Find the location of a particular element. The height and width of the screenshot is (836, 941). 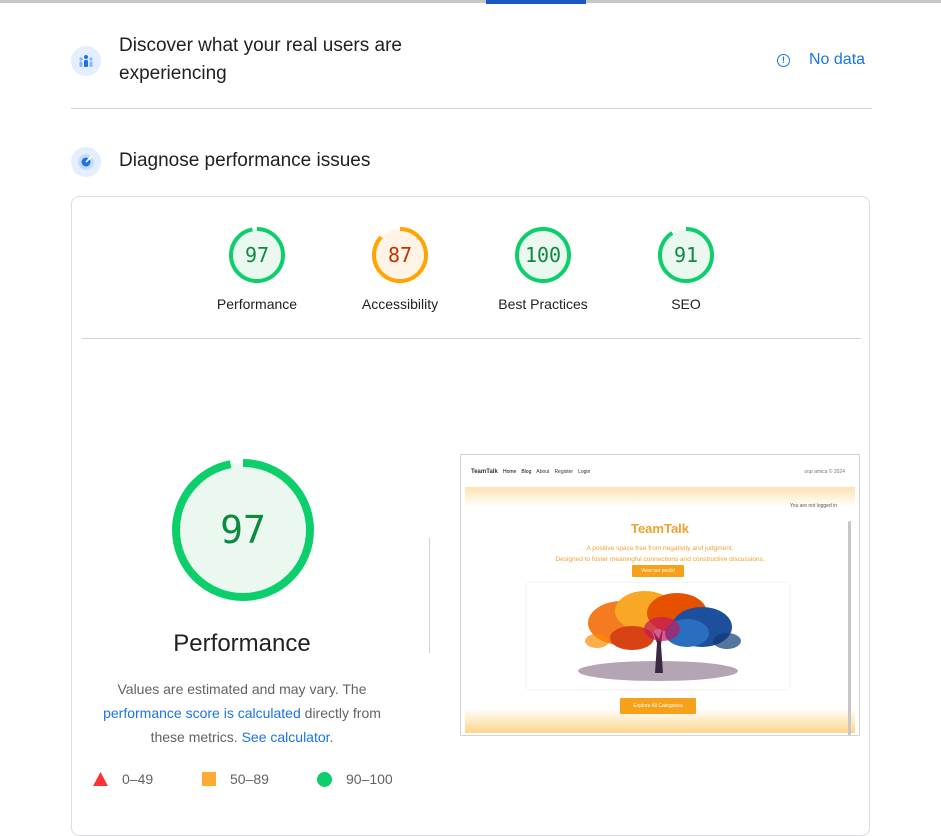

screenshot-nav-link: Home is located at coordinates (510, 472).